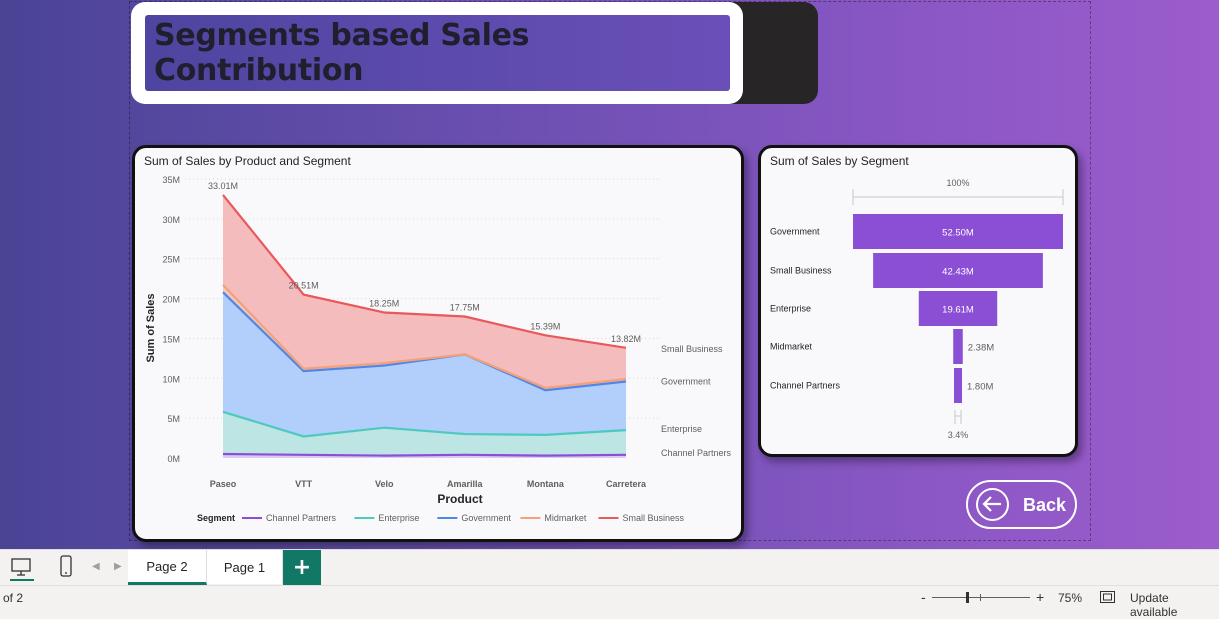 The height and width of the screenshot is (619, 1219). What do you see at coordinates (795, 232) in the screenshot?
I see `funnel-category-label: Government` at bounding box center [795, 232].